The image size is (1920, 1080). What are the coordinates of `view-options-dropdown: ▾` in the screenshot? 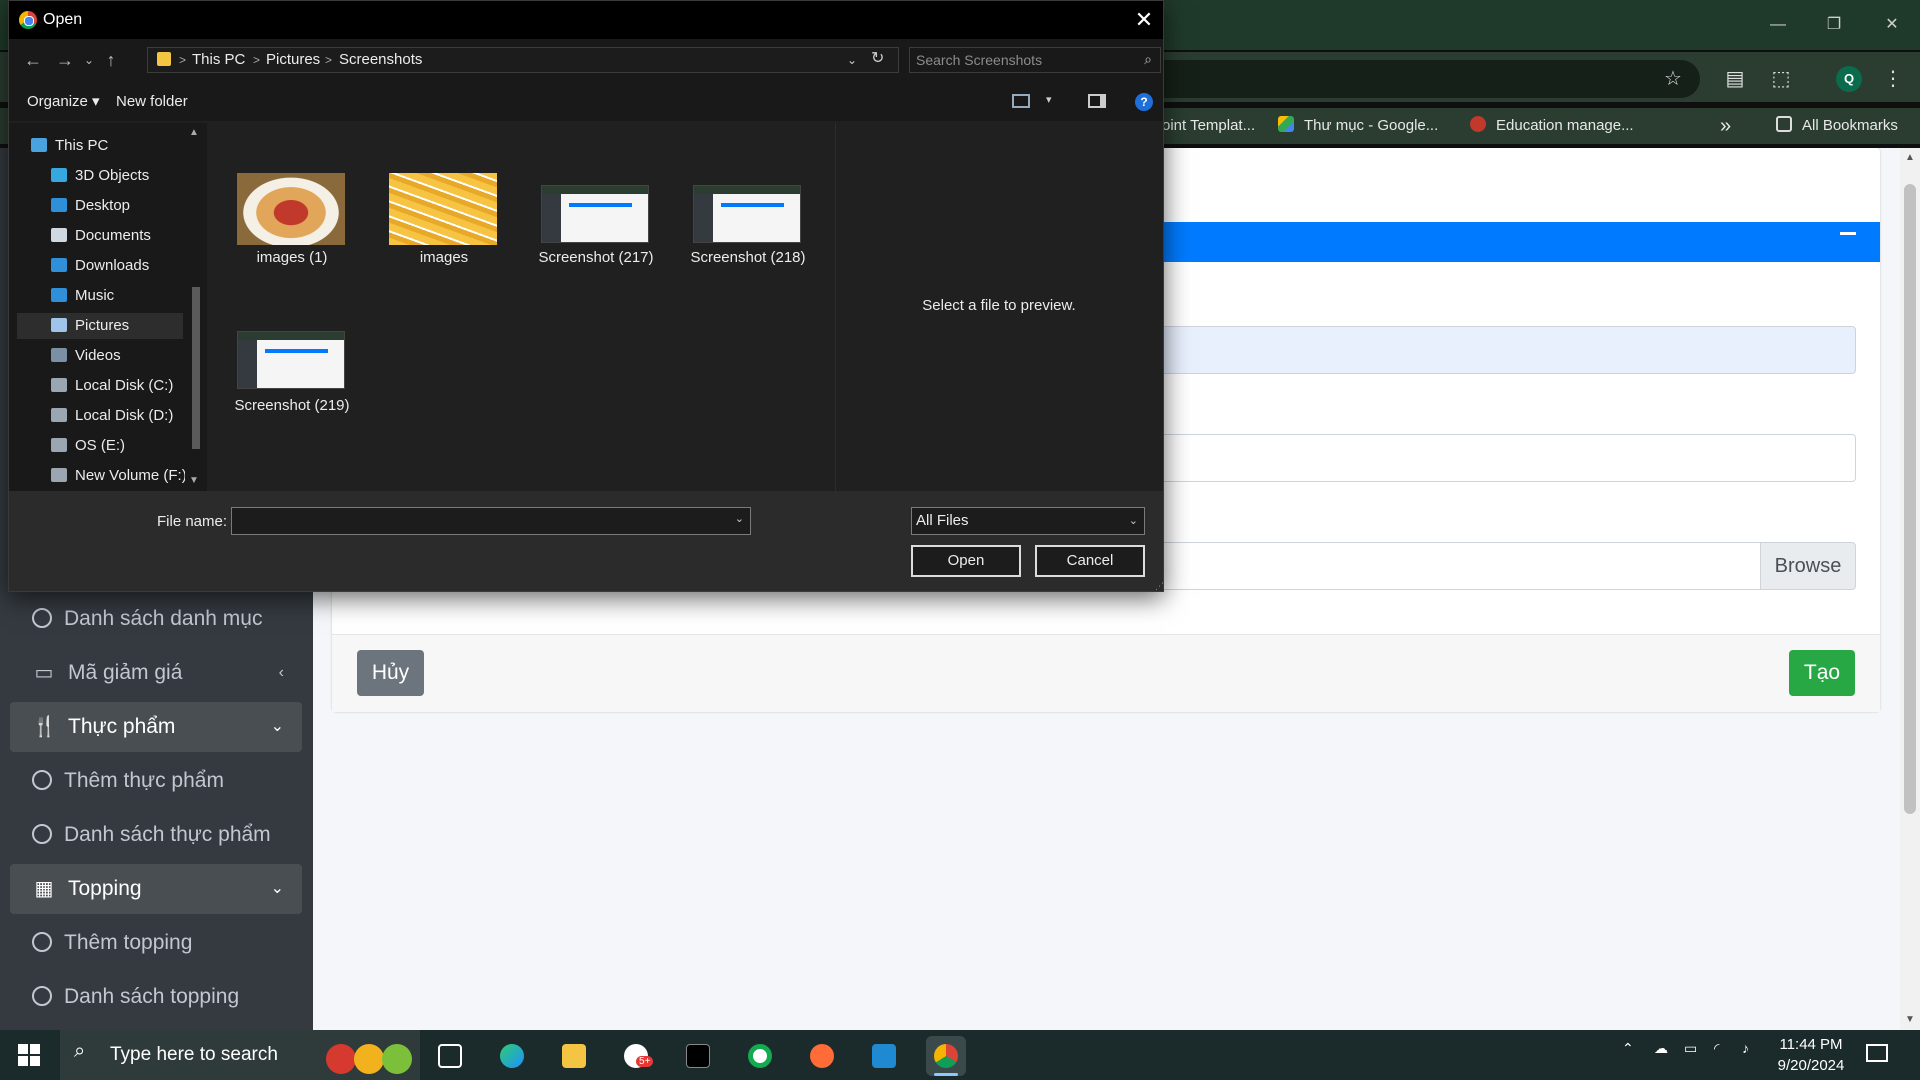 It's located at (1049, 99).